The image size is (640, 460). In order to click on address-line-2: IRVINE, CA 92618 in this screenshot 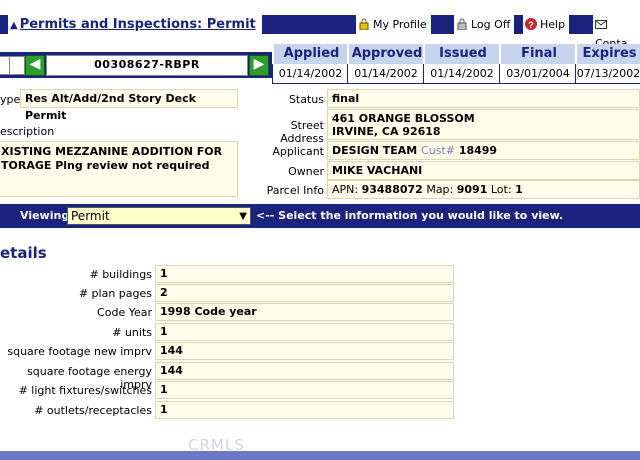, I will do `click(386, 131)`.